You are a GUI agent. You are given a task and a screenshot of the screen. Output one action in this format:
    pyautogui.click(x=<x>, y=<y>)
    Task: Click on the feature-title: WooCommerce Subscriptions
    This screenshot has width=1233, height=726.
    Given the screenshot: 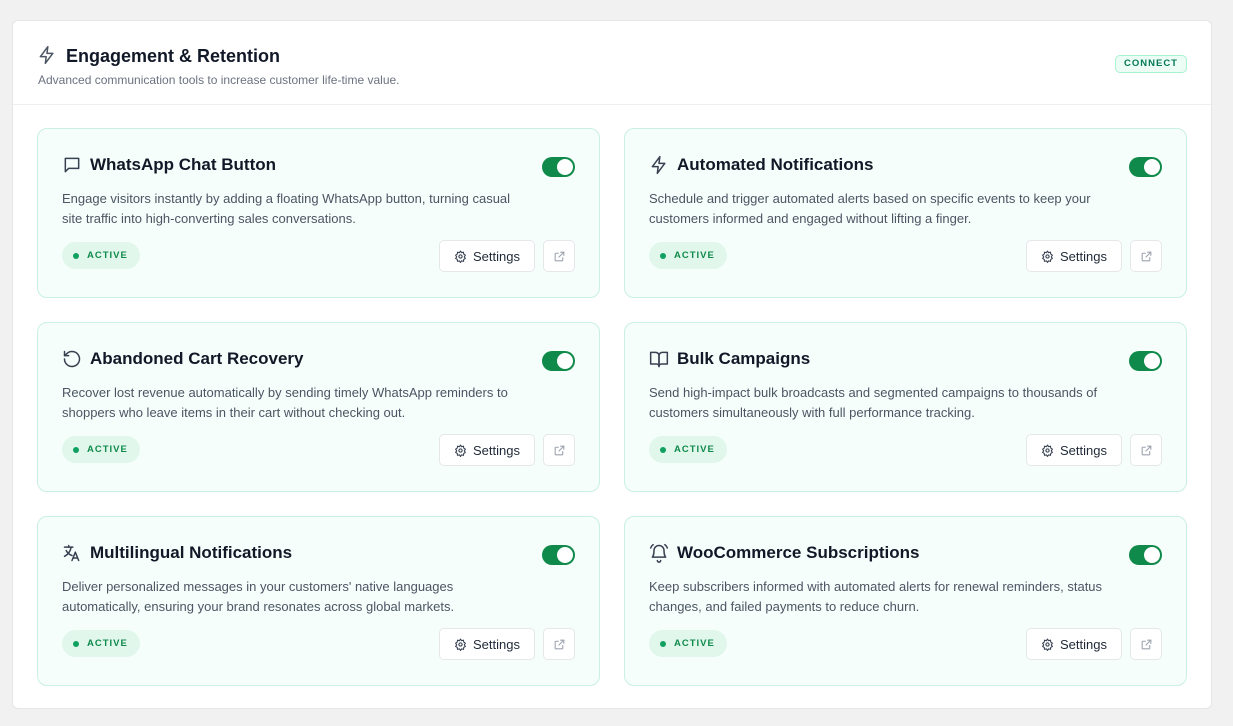 What is the action you would take?
    pyautogui.click(x=798, y=552)
    